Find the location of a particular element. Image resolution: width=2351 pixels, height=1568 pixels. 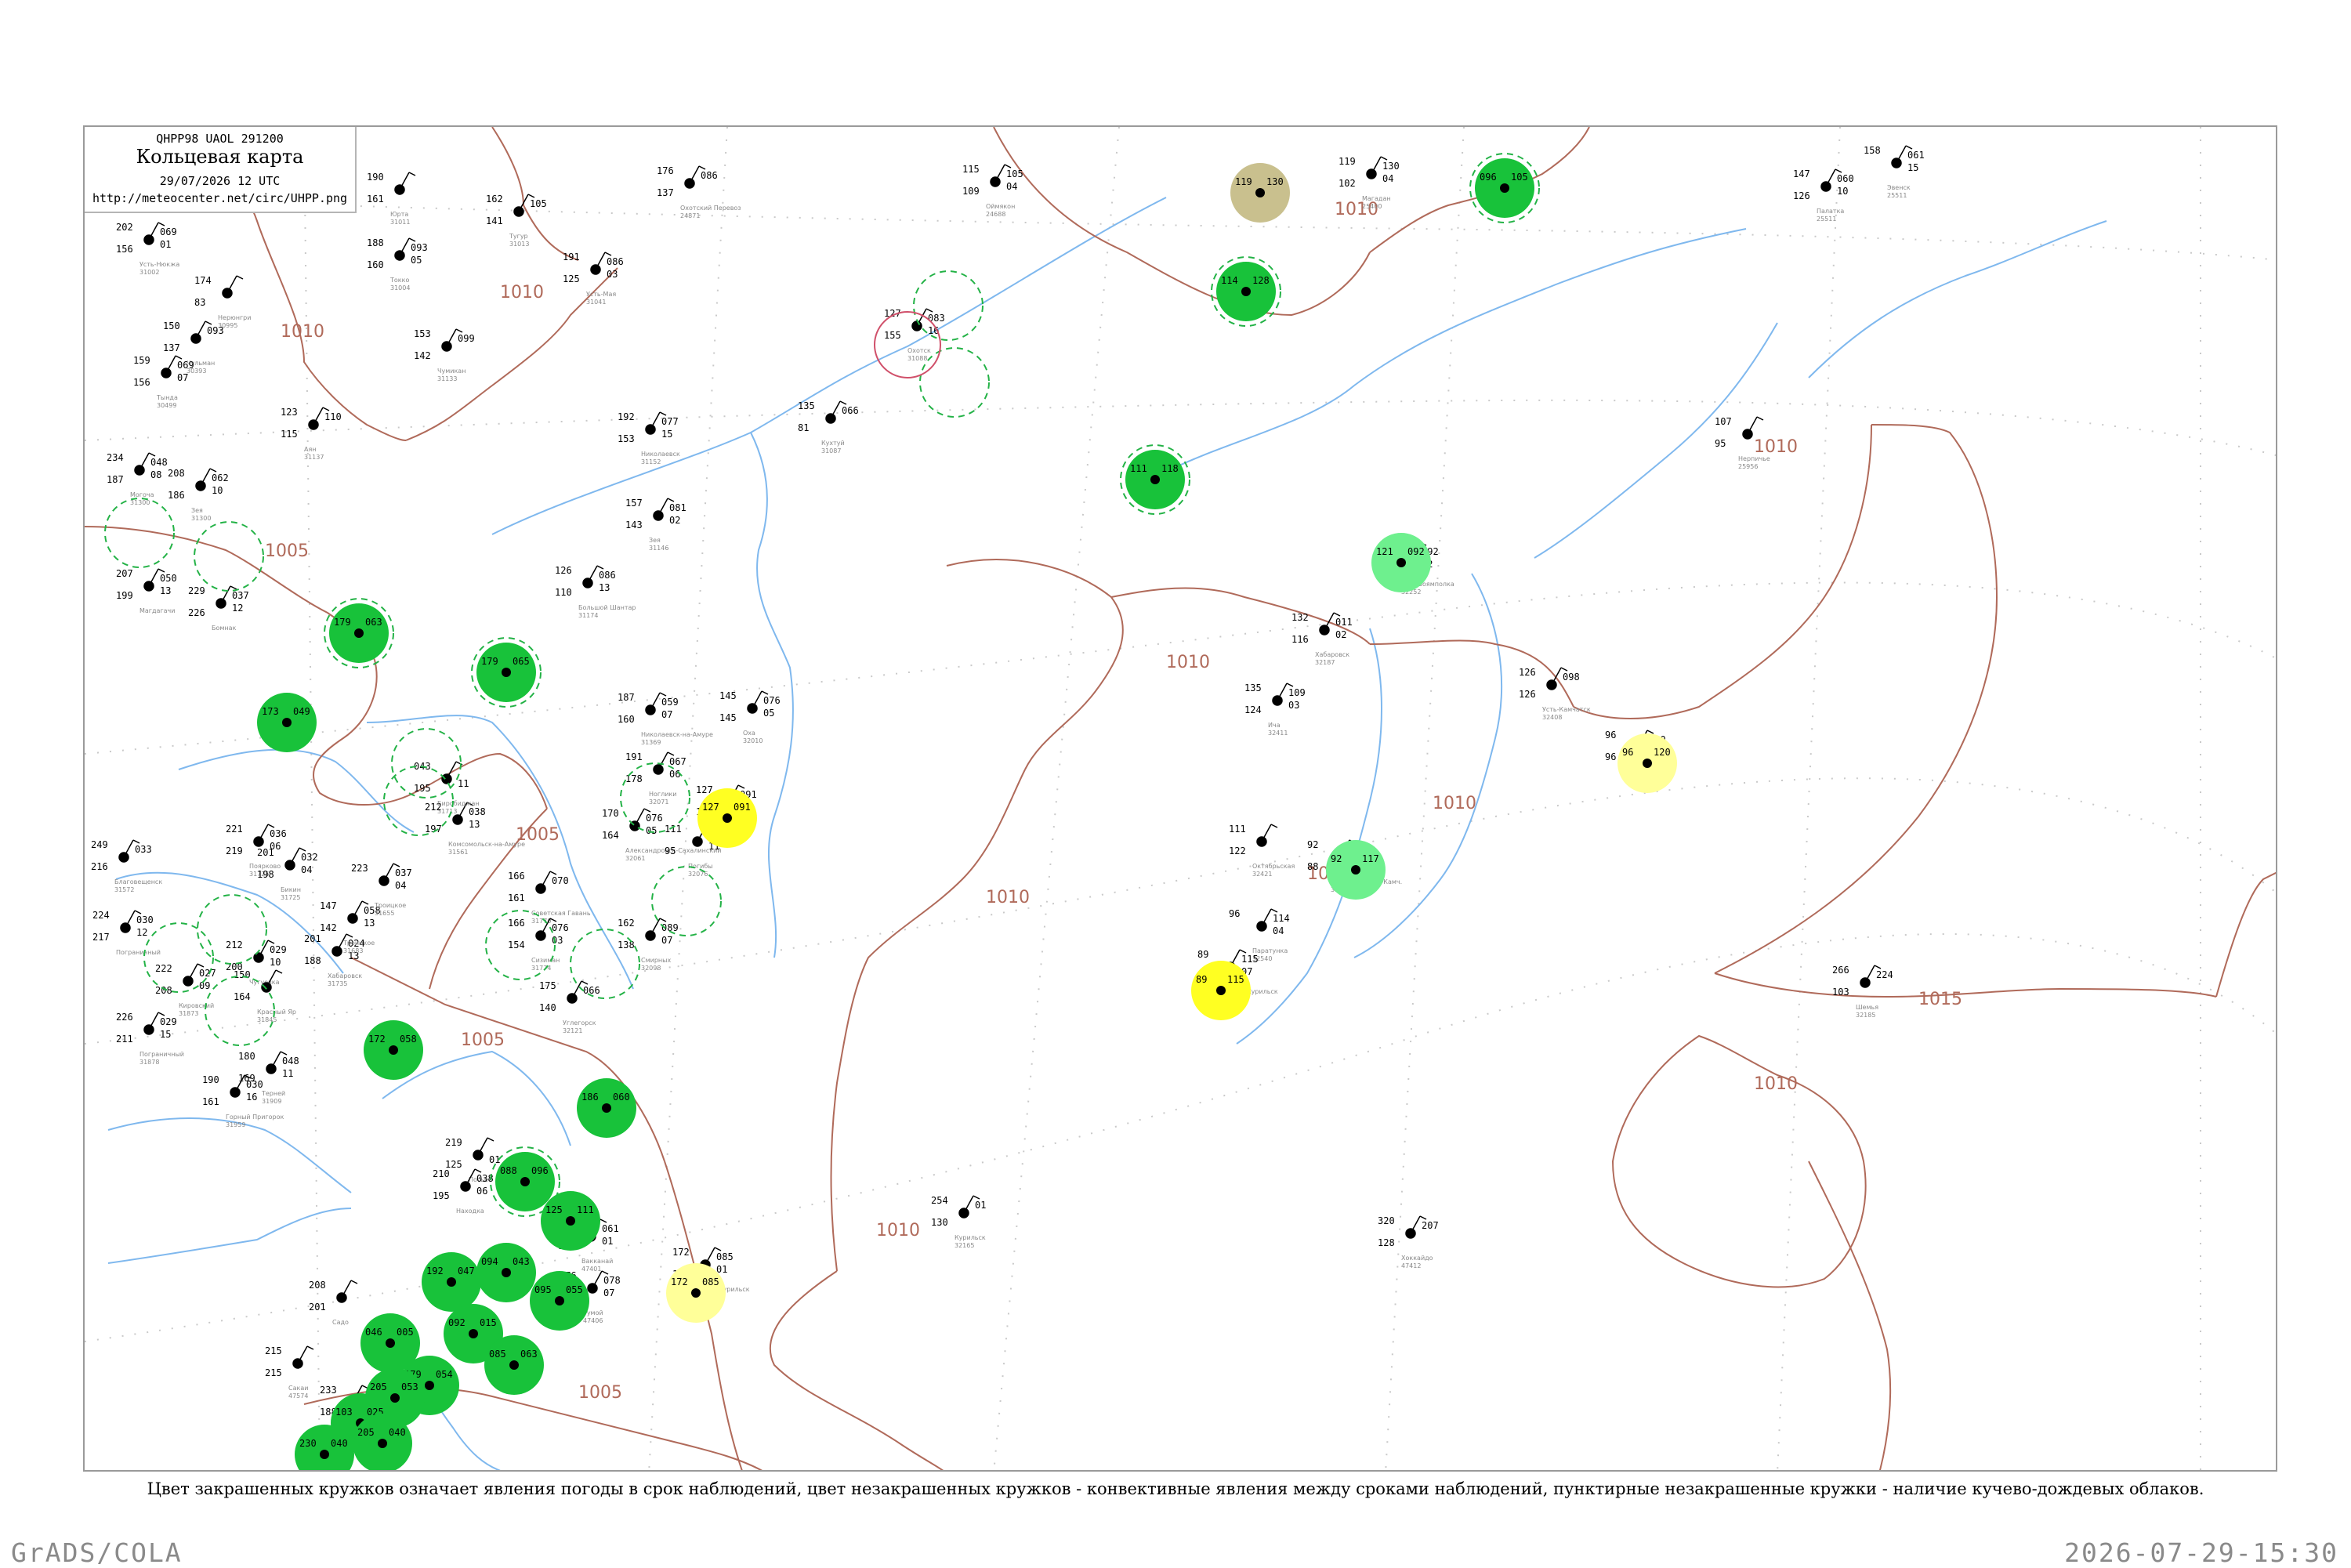

circle-temperature: 172 is located at coordinates (377, 1039).